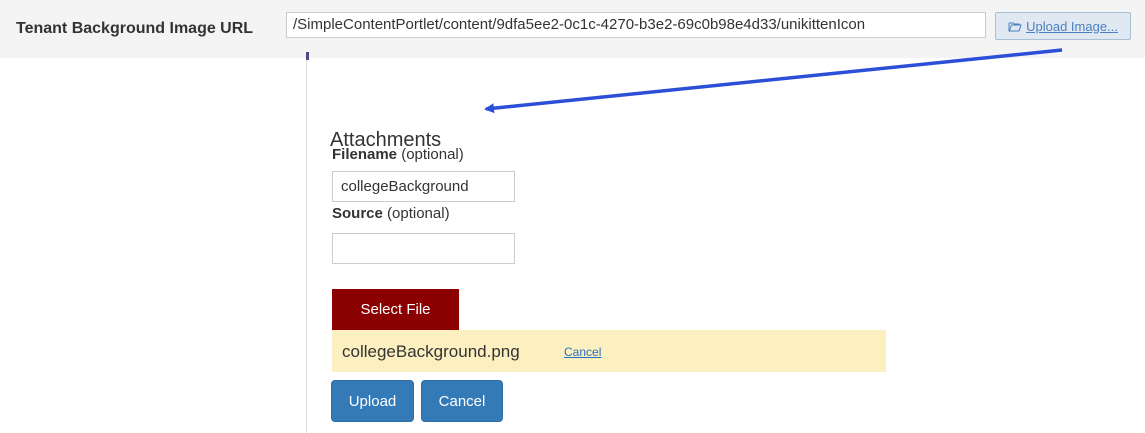 The image size is (1145, 433). I want to click on selected-file-name: collegeBackground.png, so click(431, 351).